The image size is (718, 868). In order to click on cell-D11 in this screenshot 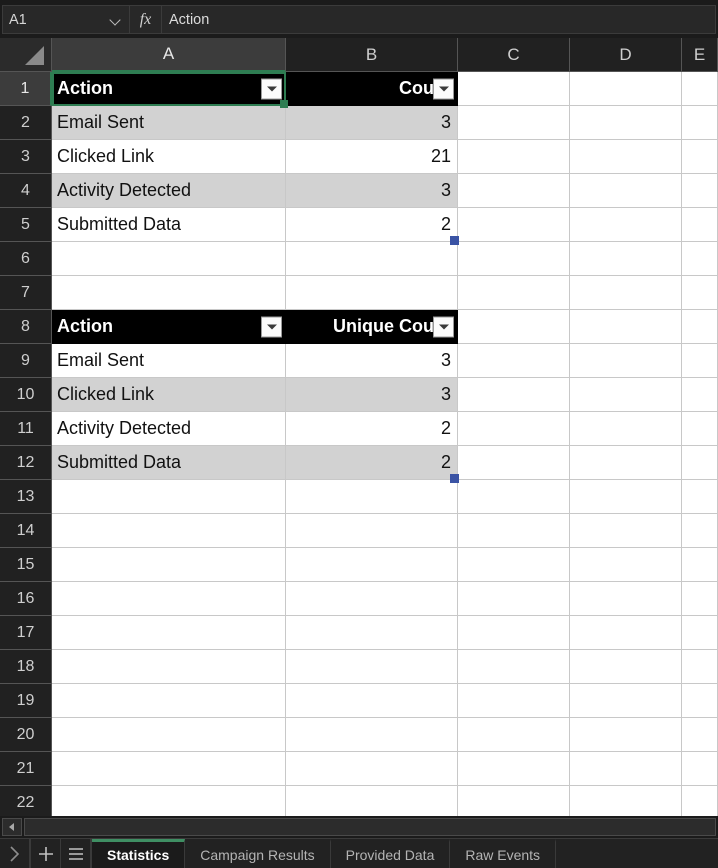, I will do `click(626, 429)`.